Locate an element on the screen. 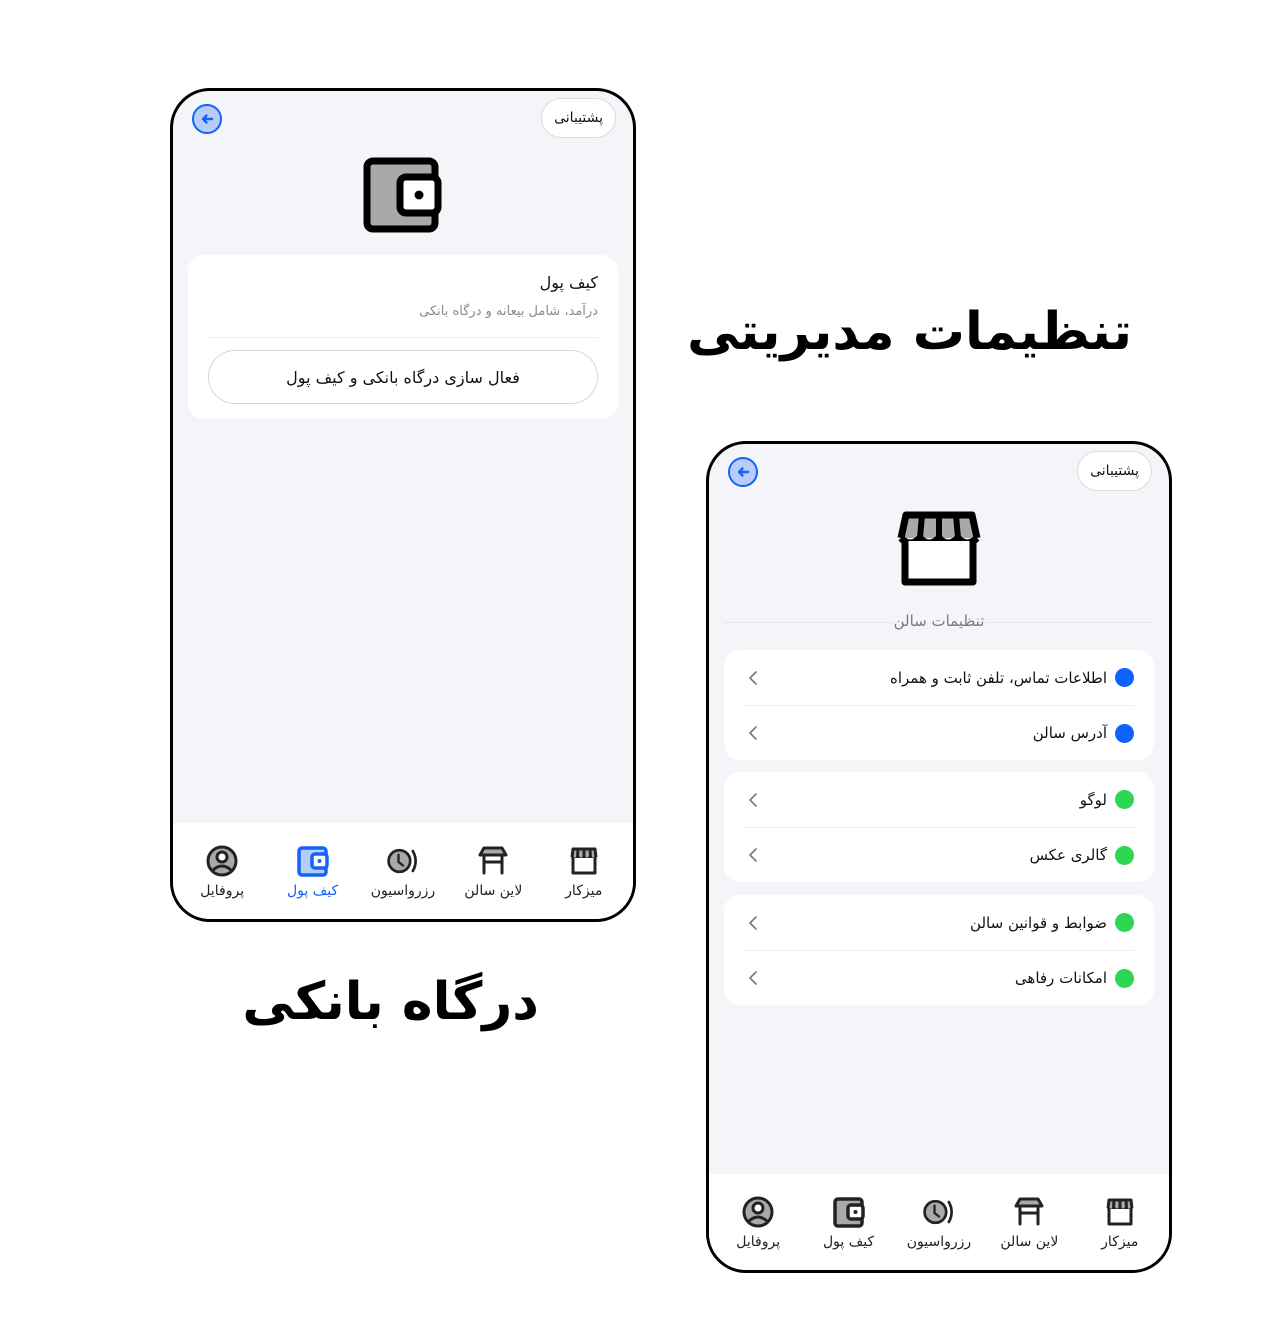 Image resolution: width=1272 pixels, height=1320 pixels. settings-item-gallery: گالری عکس is located at coordinates (939, 854).